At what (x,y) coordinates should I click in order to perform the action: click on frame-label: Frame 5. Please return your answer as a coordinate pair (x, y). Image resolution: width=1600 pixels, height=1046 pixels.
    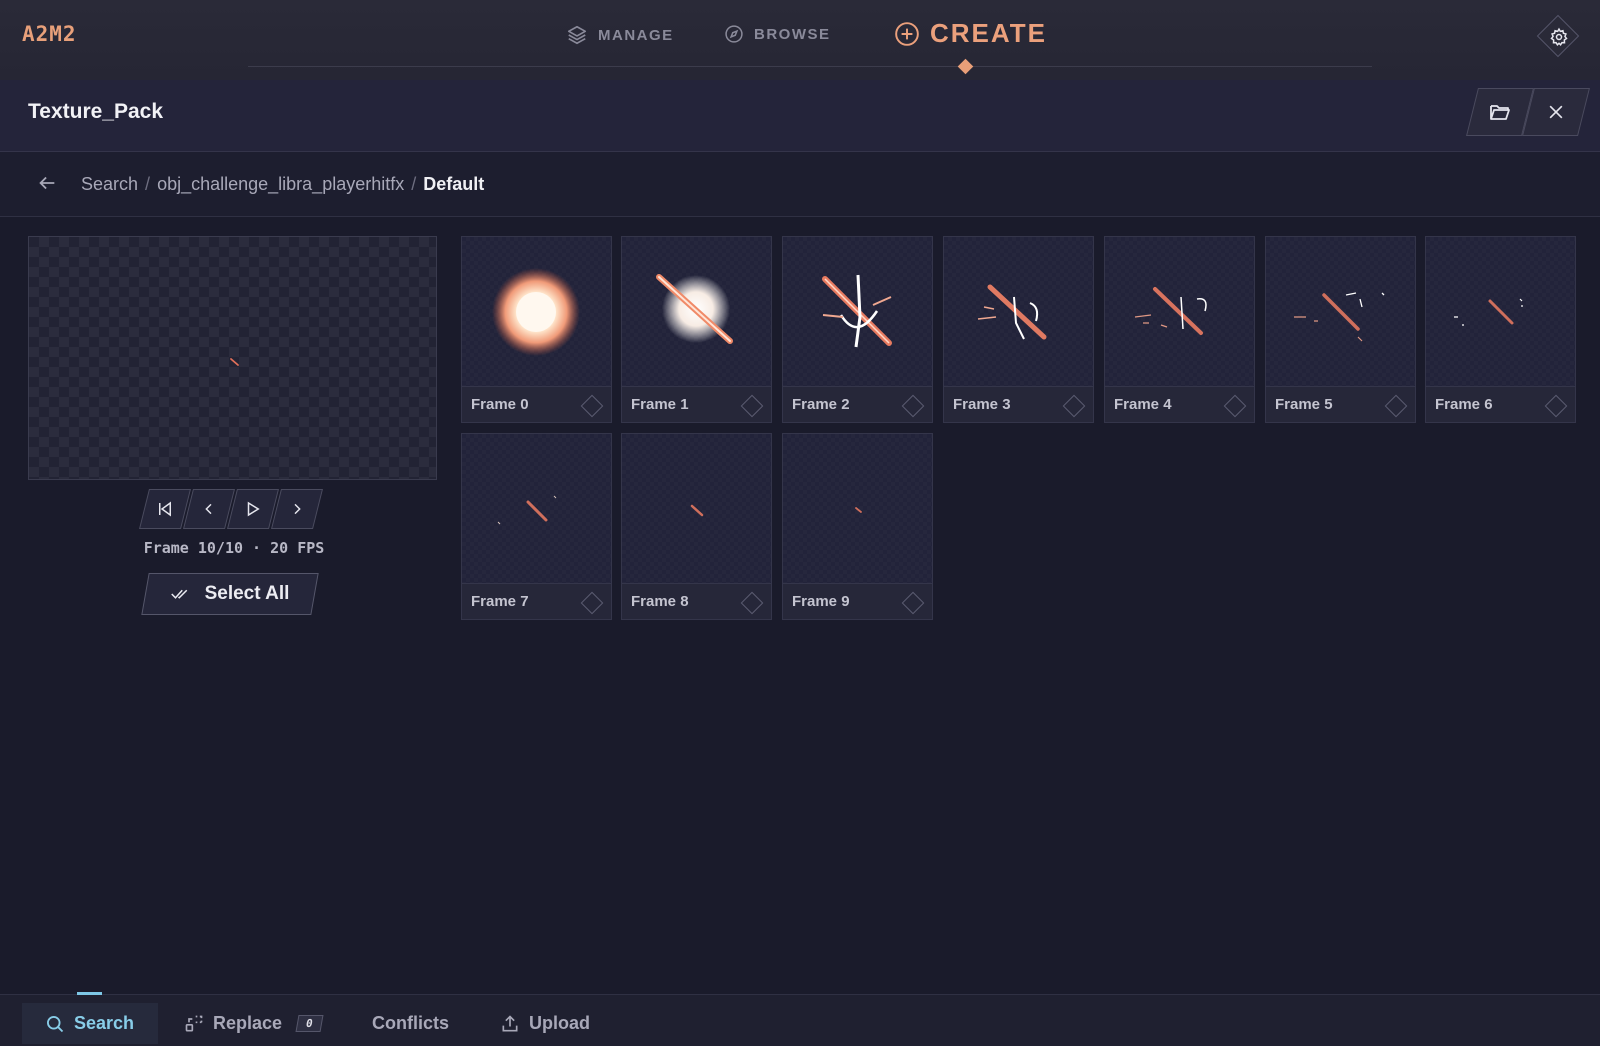
    Looking at the image, I should click on (1304, 404).